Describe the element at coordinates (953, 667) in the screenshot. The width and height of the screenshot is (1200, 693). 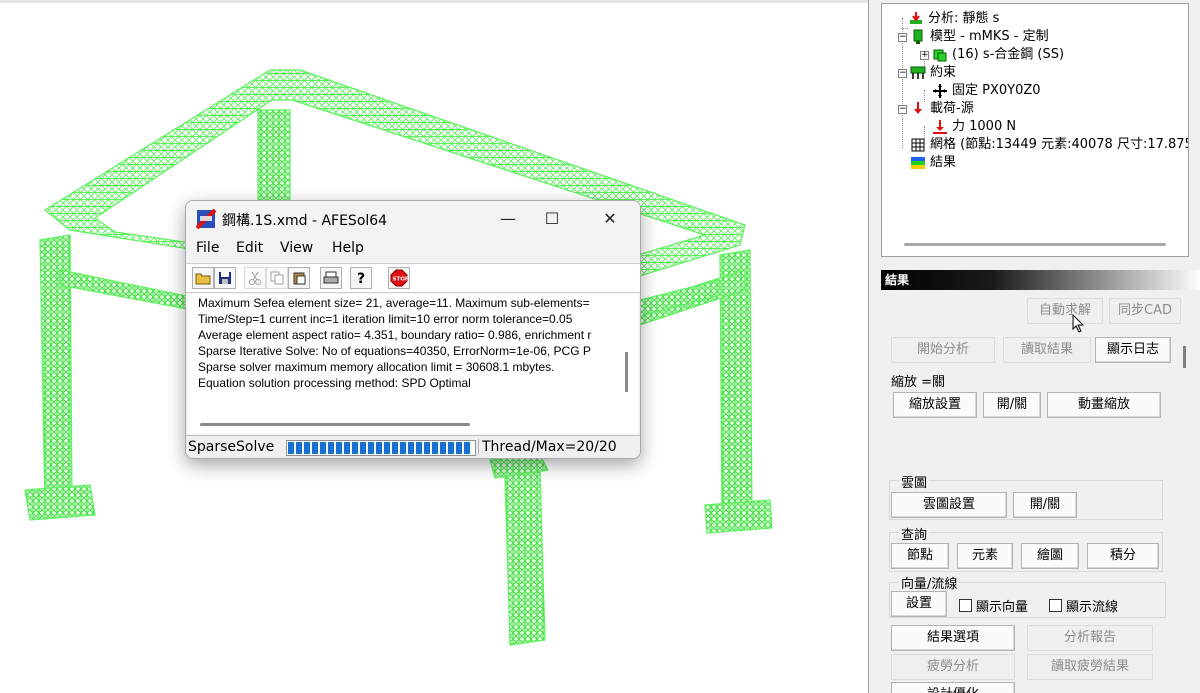
I see `fatigue-analysis-button: 疲勞分析` at that location.